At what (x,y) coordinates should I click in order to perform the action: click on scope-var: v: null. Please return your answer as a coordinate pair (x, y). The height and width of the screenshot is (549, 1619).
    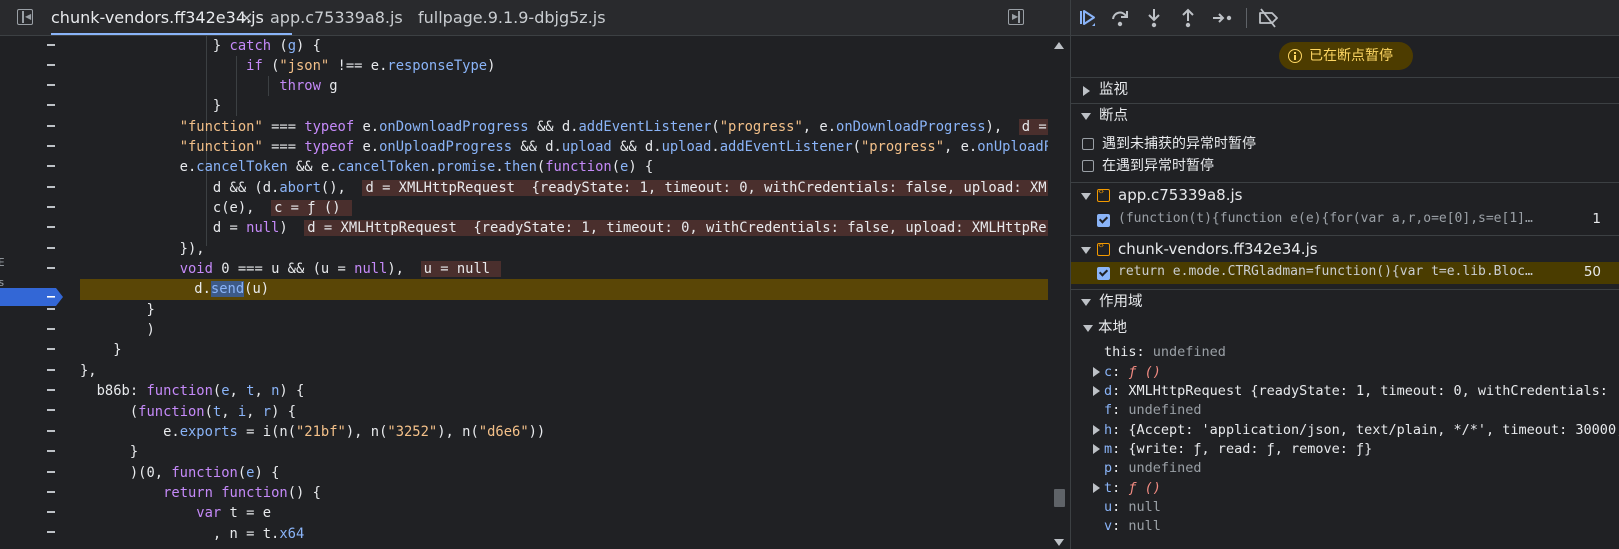
    Looking at the image, I should click on (1345, 526).